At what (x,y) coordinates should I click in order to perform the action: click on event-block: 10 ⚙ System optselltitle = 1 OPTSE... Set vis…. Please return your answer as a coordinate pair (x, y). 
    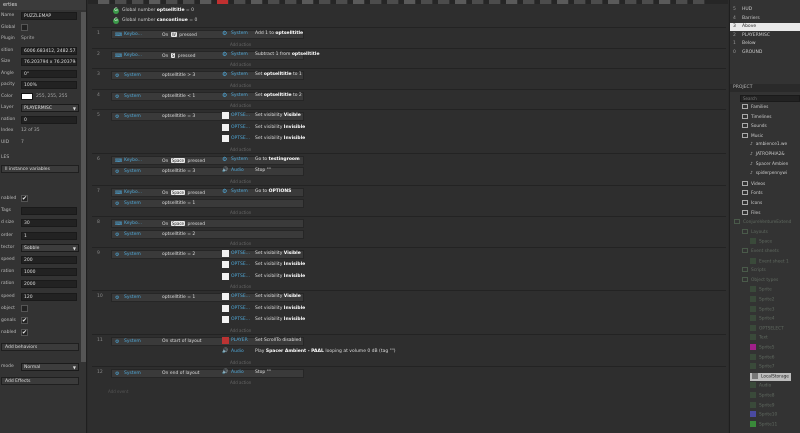
    Looking at the image, I should click on (409, 312).